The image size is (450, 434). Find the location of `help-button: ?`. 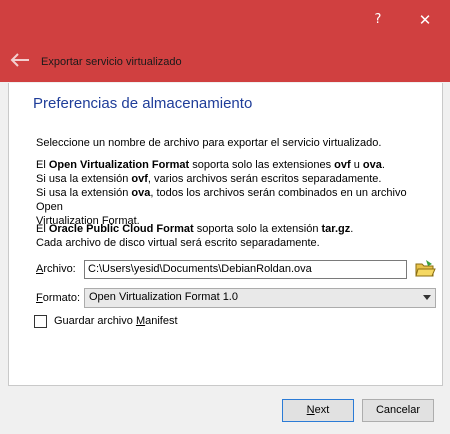

help-button: ? is located at coordinates (378, 20).